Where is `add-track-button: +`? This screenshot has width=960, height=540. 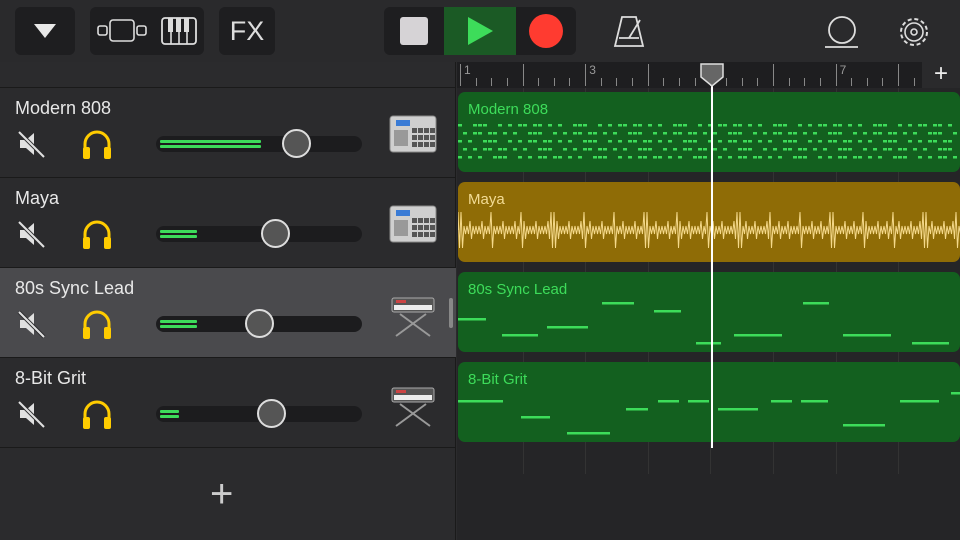
add-track-button: + is located at coordinates (221, 494).